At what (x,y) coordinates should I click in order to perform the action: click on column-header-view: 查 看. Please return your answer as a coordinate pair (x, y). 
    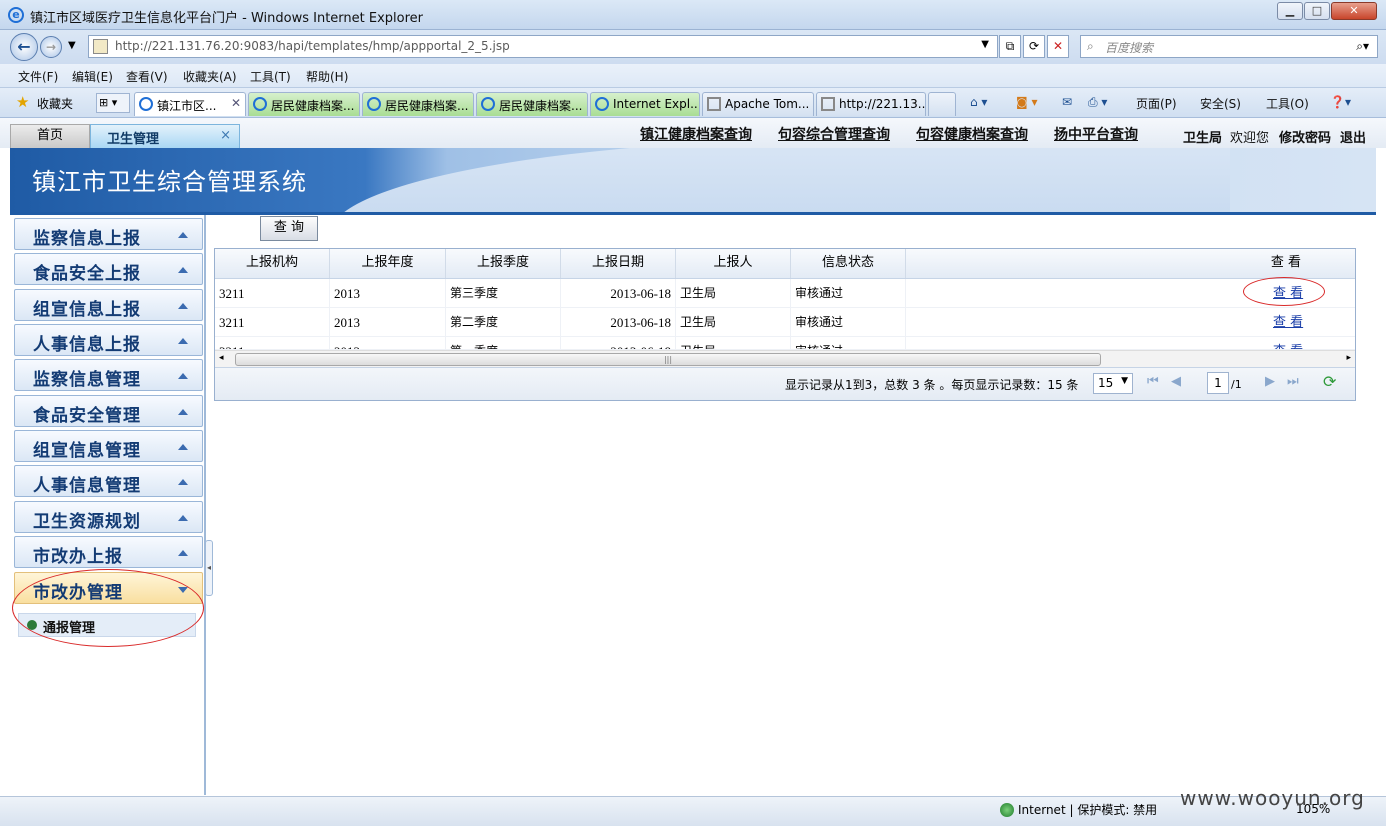
    Looking at the image, I should click on (1130, 263).